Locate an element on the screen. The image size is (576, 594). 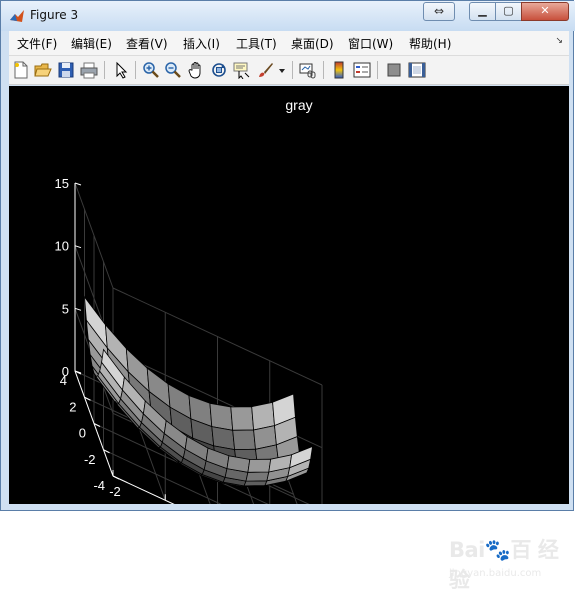
legend-icon is located at coordinates (362, 70).